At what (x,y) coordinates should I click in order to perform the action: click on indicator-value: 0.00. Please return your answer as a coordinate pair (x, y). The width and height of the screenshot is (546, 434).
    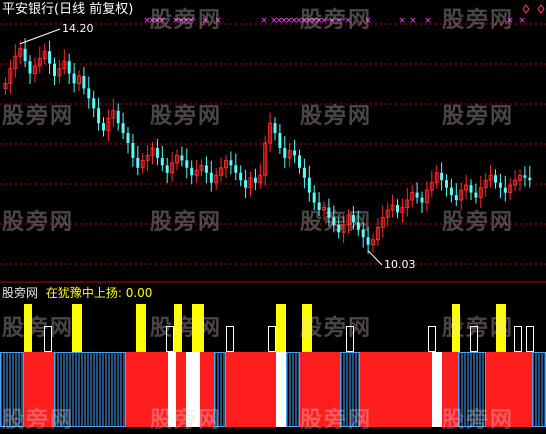
    Looking at the image, I should click on (139, 293).